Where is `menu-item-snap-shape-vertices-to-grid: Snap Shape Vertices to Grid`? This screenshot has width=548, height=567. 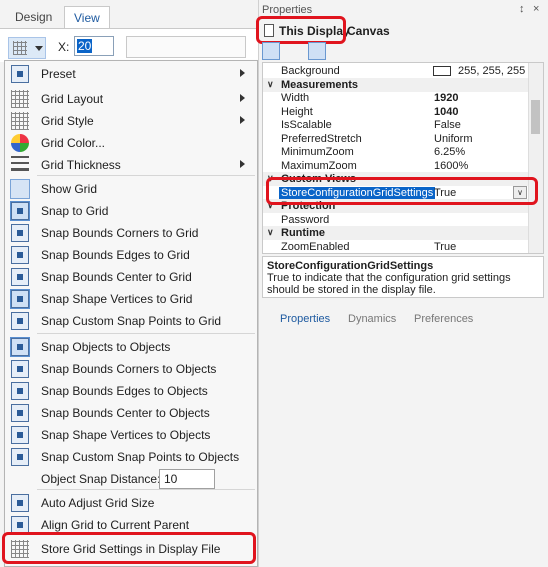
menu-item-snap-shape-vertices-to-grid: Snap Shape Vertices to Grid is located at coordinates (131, 299).